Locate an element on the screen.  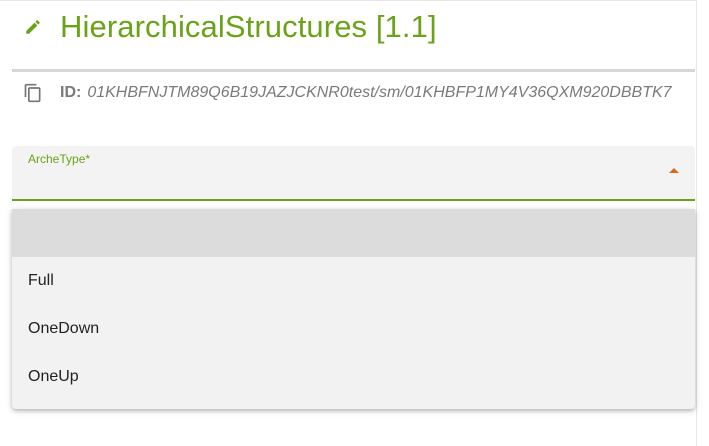
top-border is located at coordinates (348, 0).